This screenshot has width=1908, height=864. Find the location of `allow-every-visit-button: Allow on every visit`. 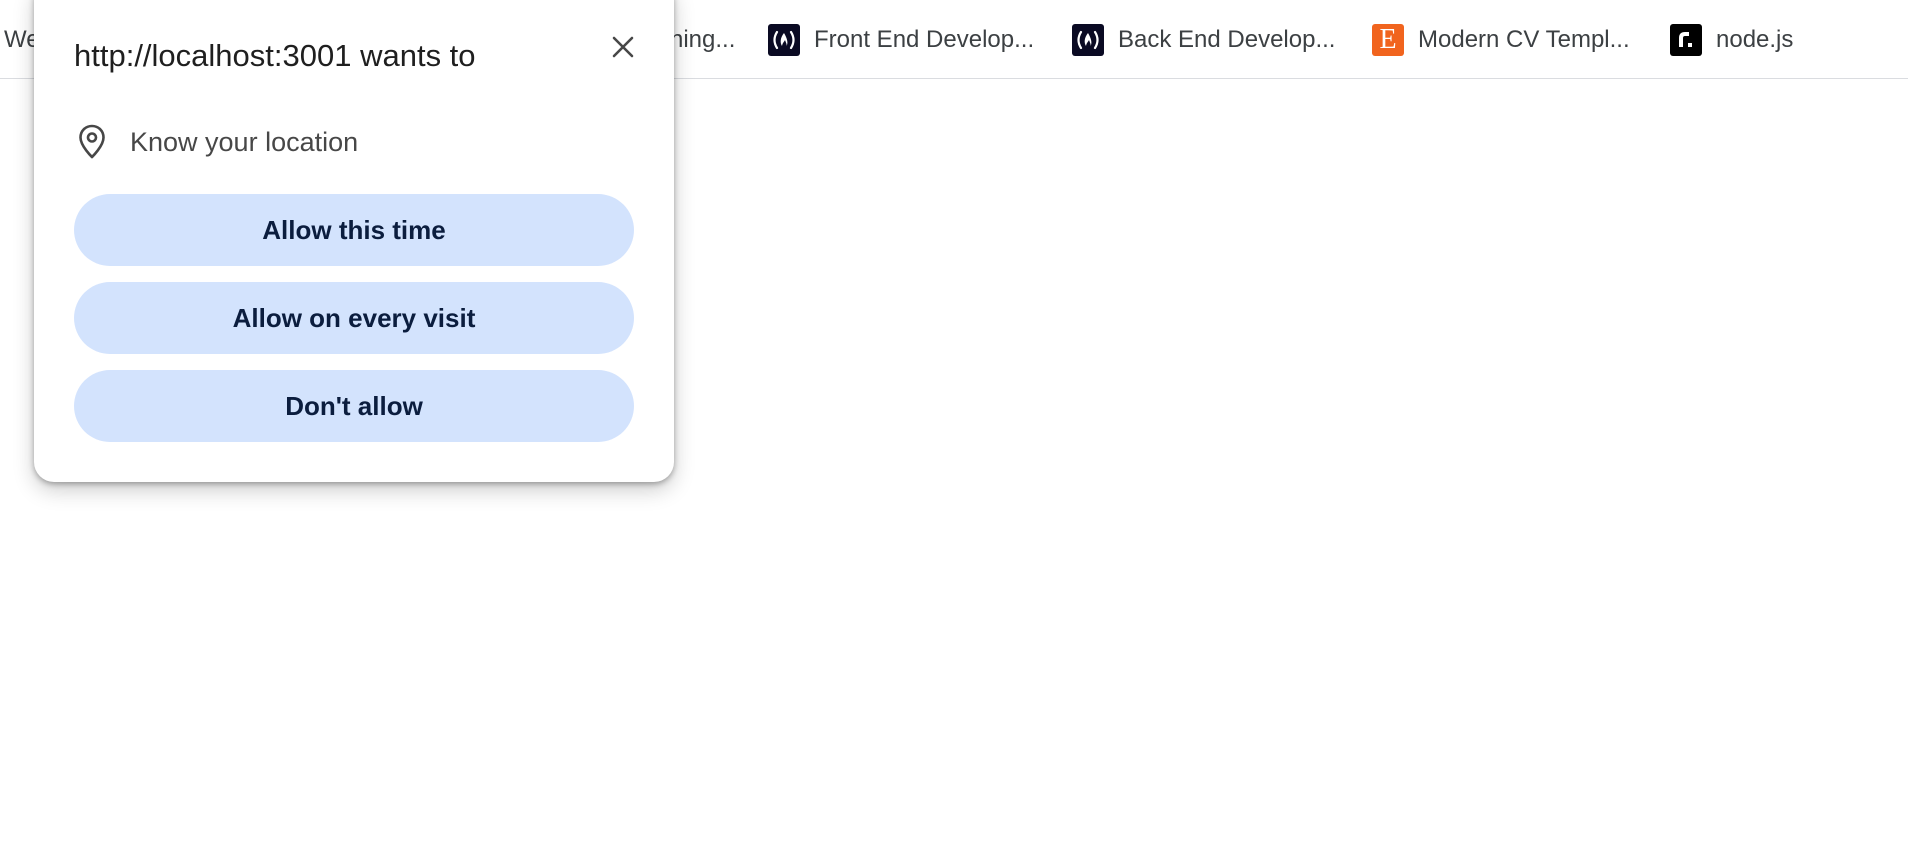

allow-every-visit-button: Allow on every visit is located at coordinates (354, 318).